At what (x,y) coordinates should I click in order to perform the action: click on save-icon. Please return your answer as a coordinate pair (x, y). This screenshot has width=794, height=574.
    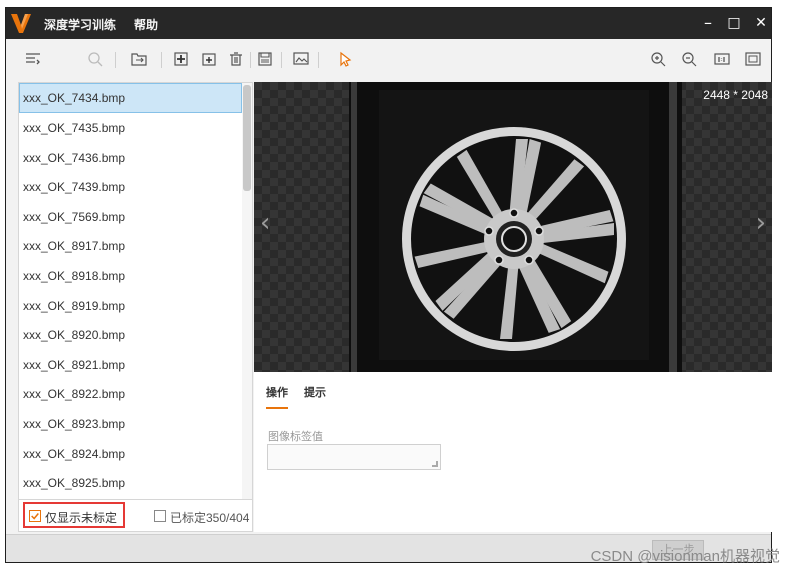
    Looking at the image, I should click on (265, 59).